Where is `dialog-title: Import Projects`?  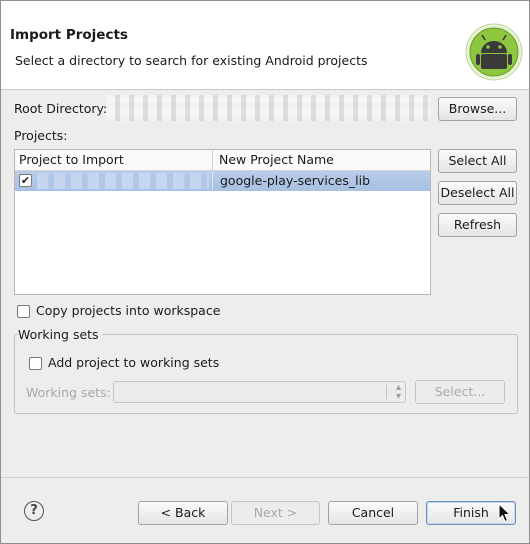
dialog-title: Import Projects is located at coordinates (69, 35).